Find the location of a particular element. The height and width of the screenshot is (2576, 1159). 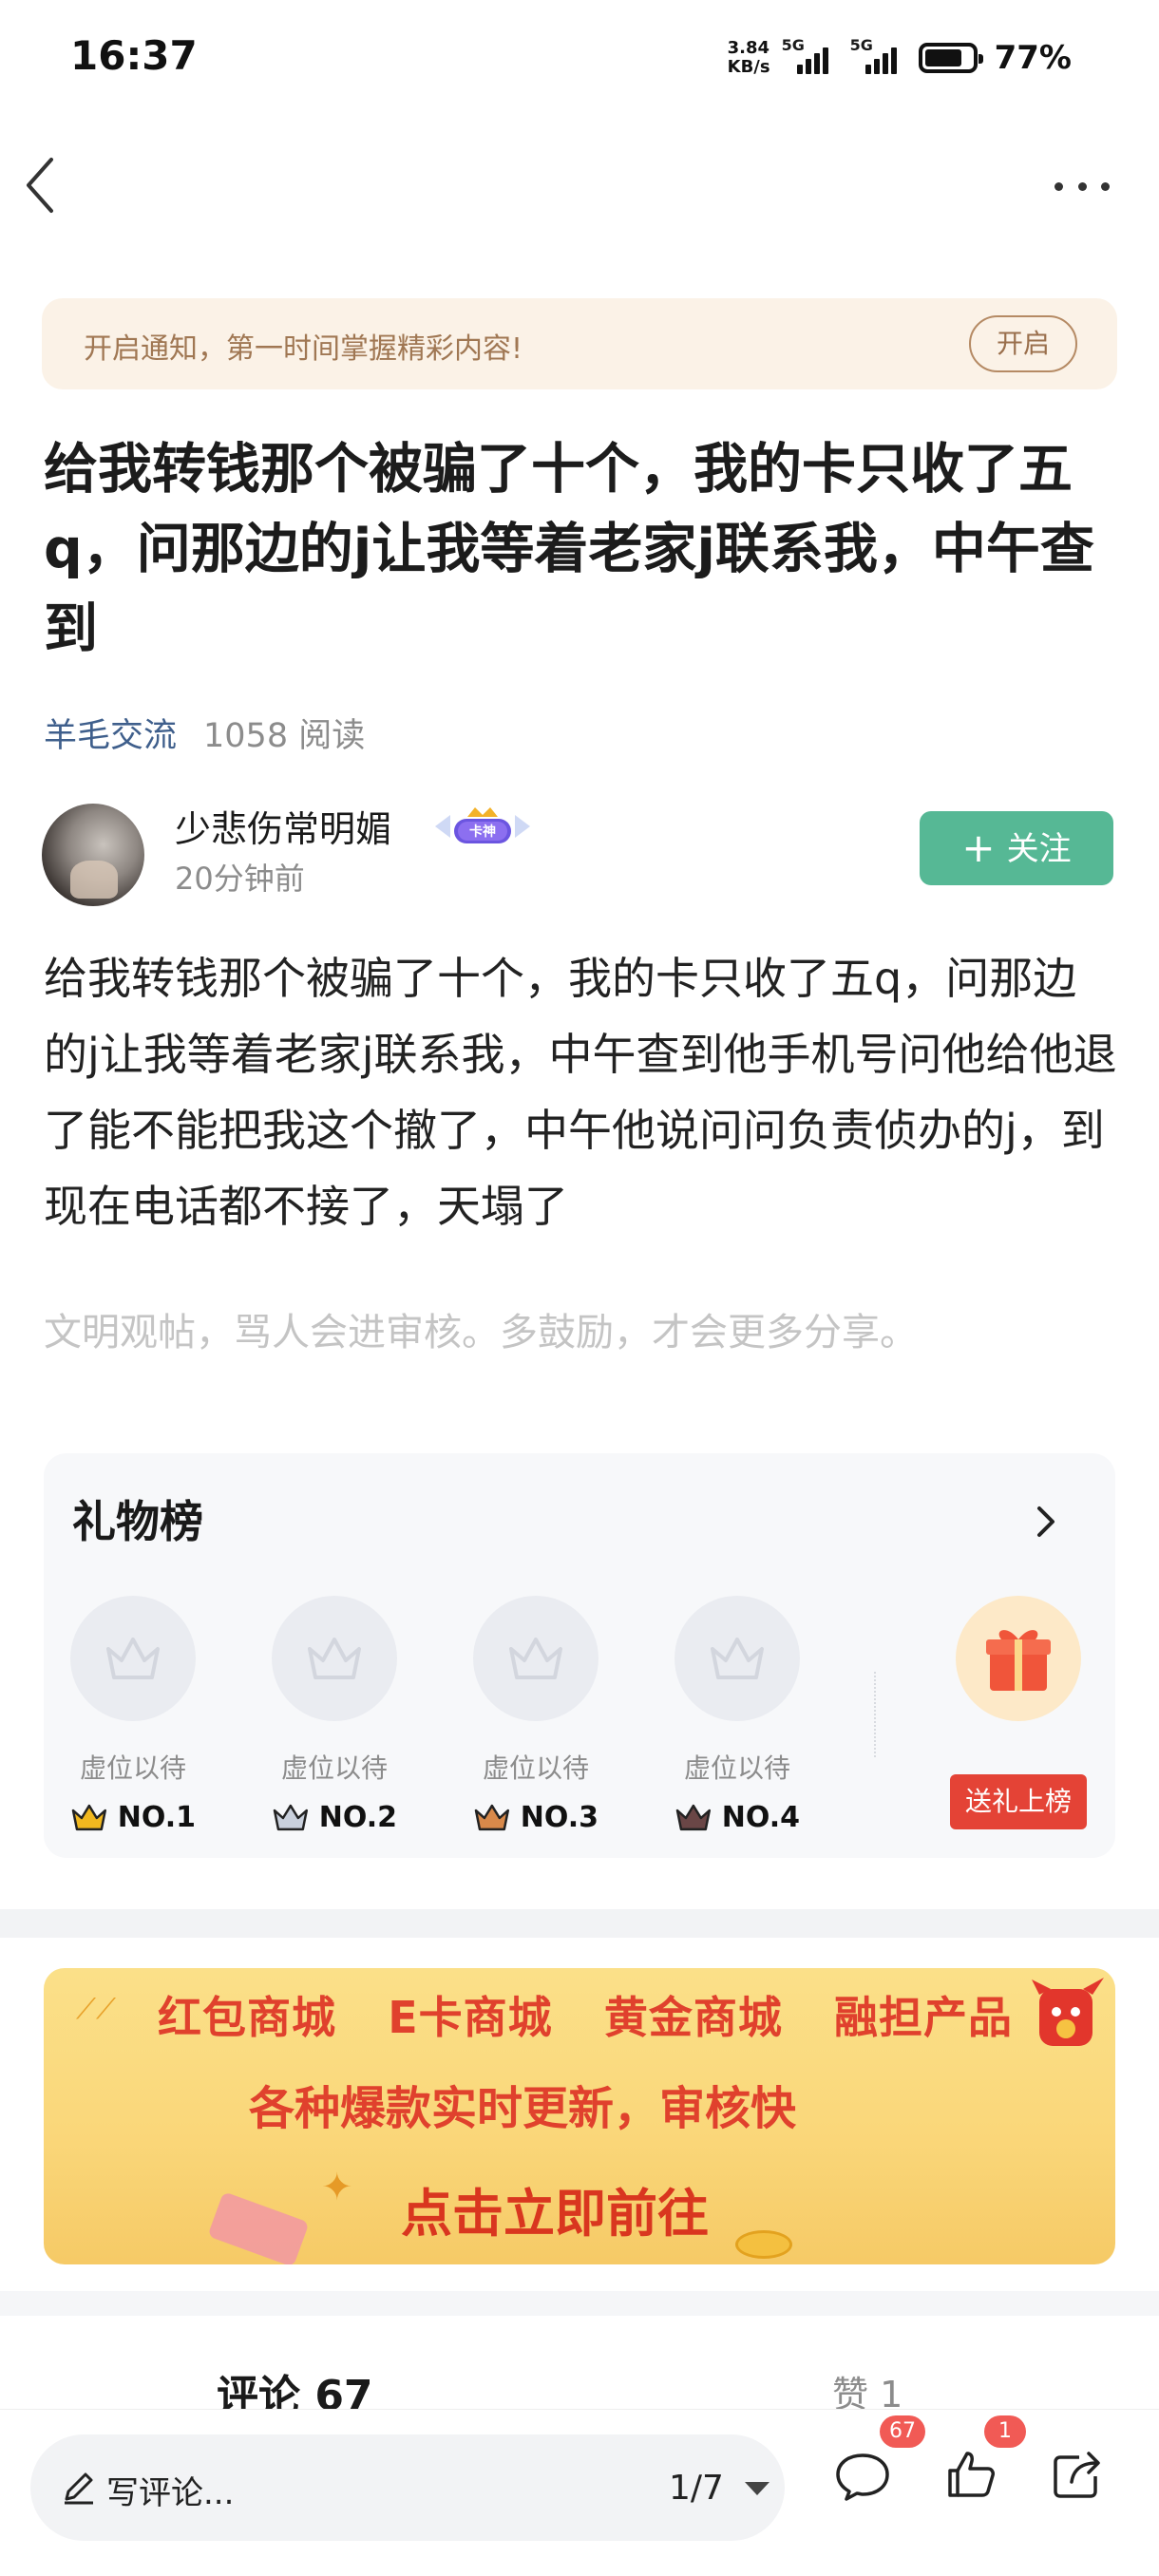

promo-items: 红包商城 E卡商城 黄金商城 融担产品 is located at coordinates (585, 2017).